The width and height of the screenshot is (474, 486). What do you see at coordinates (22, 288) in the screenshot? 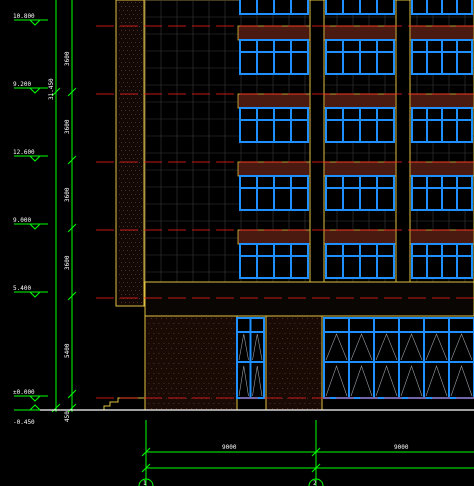
I see `elevation-label-5: 5.400` at bounding box center [22, 288].